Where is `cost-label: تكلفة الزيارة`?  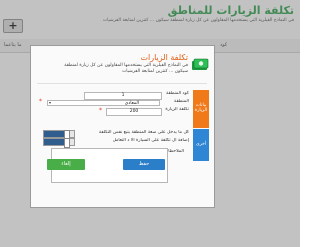 cost-label: تكلفة الزيارة is located at coordinates (177, 109).